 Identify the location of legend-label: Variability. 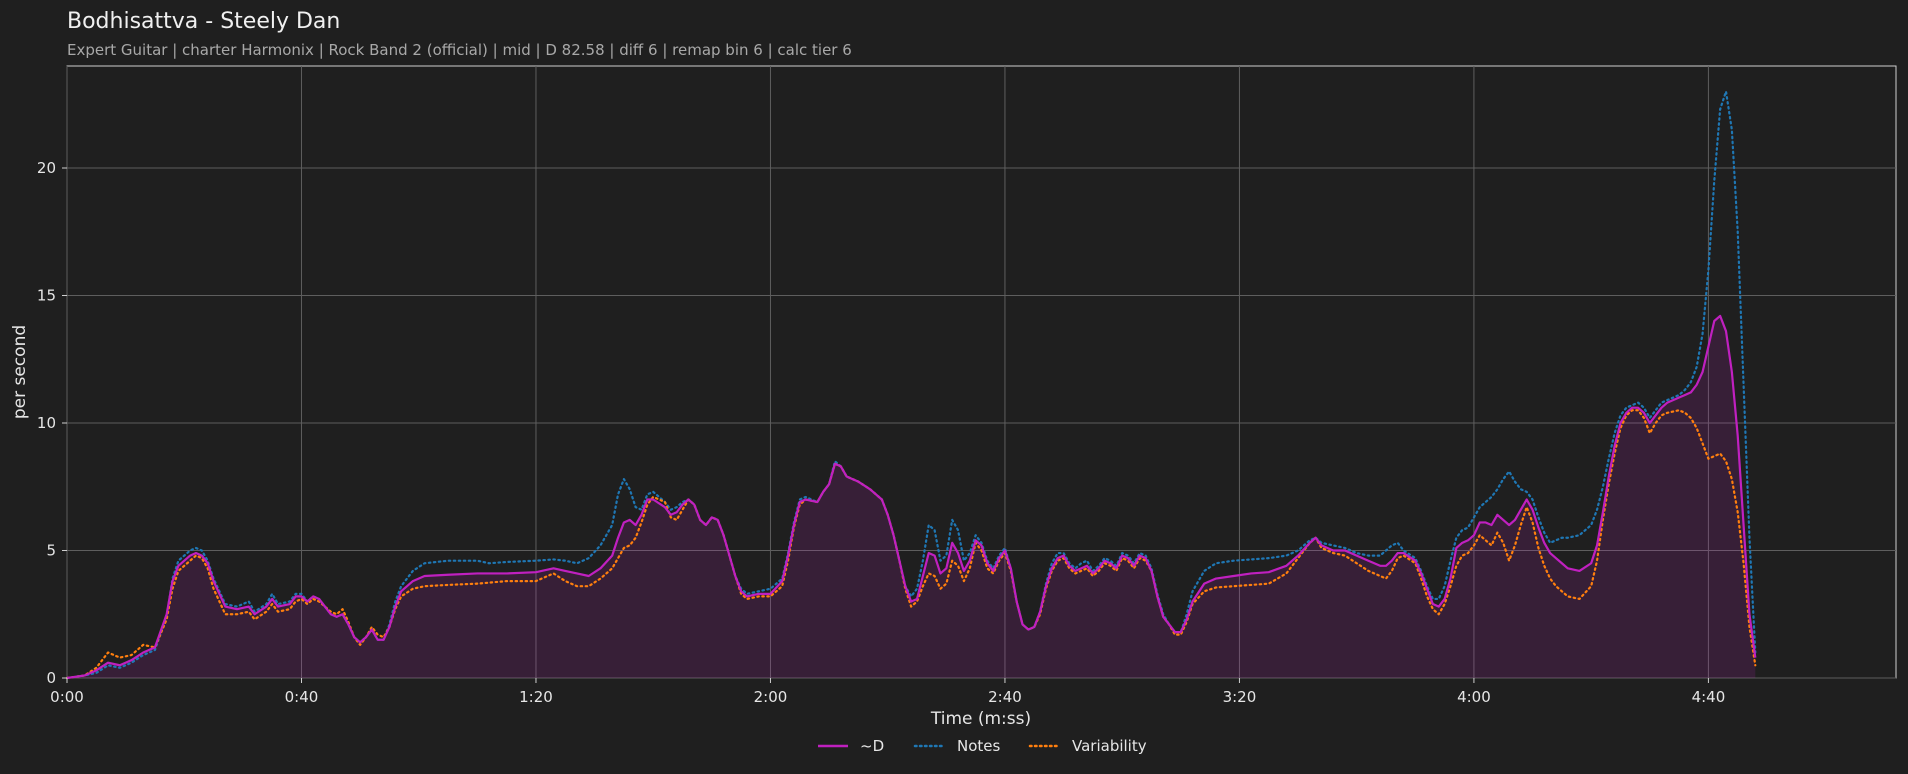
(1109, 746).